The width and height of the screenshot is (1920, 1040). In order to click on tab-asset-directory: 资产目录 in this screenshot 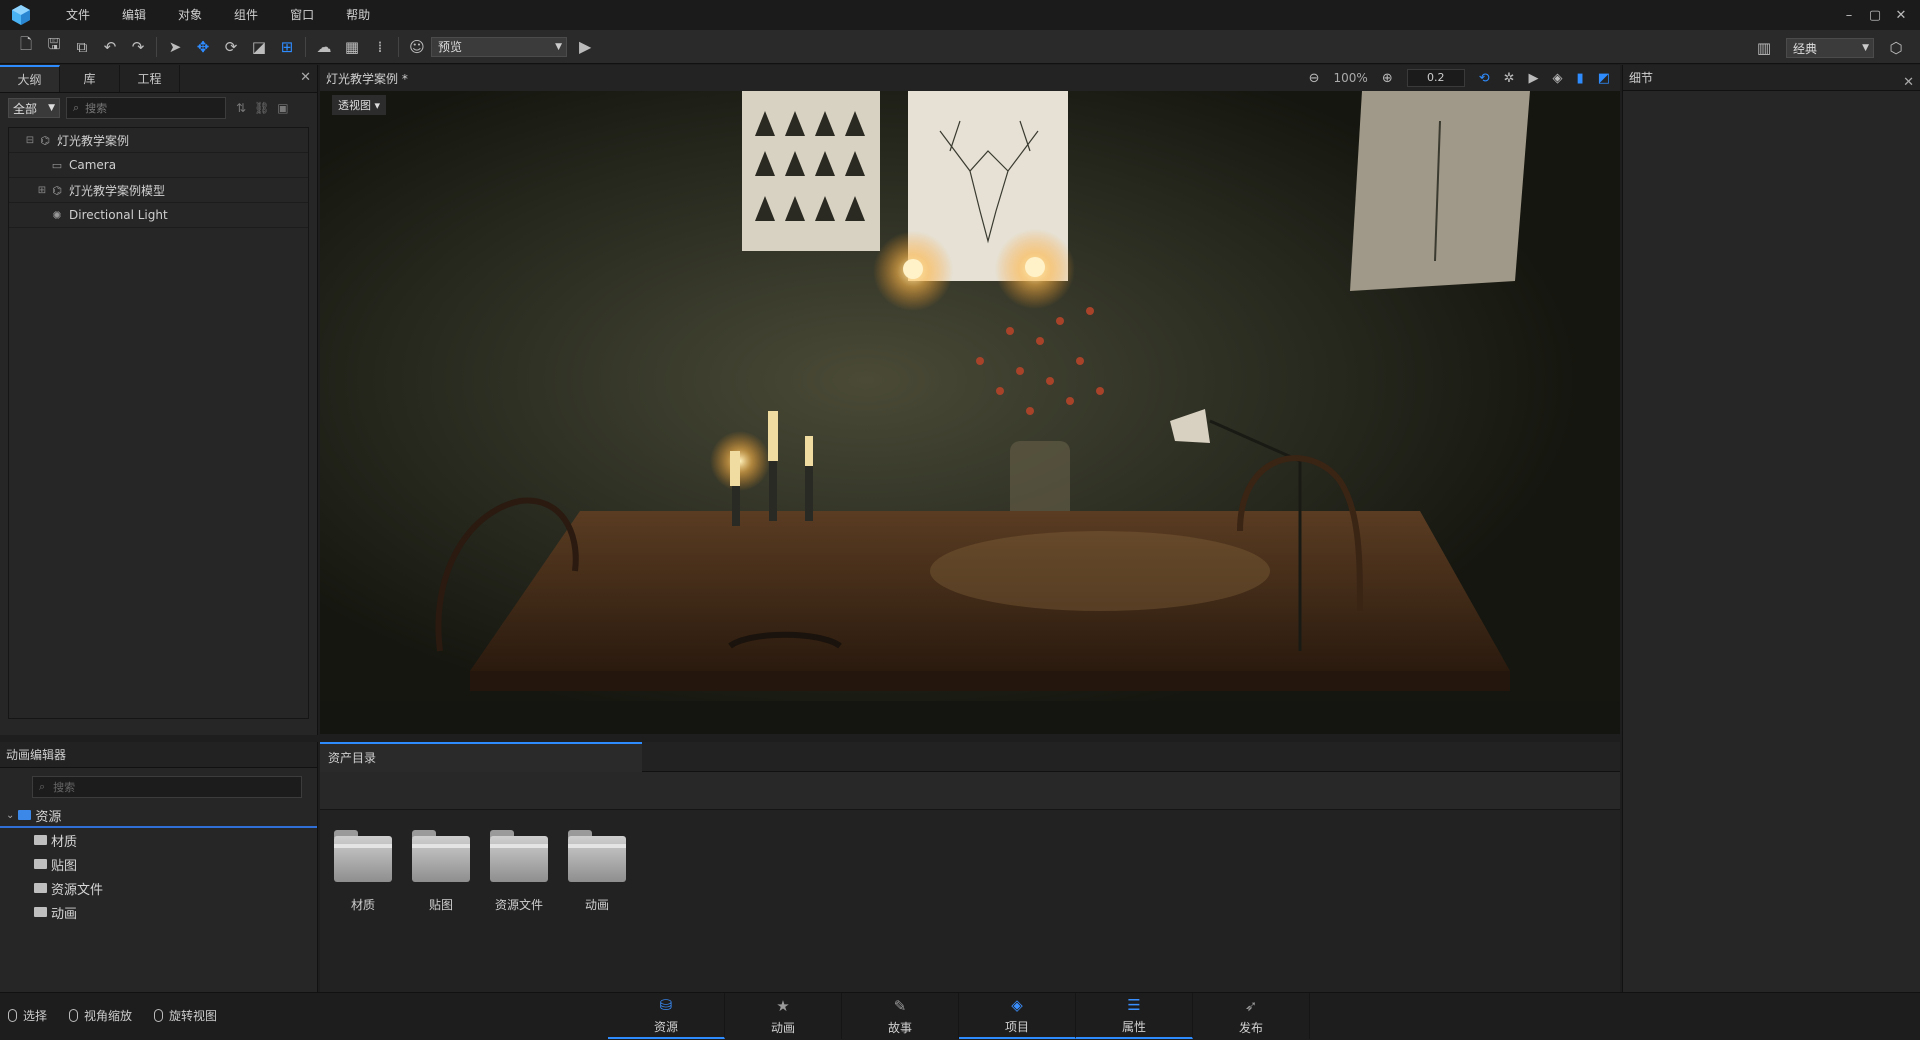, I will do `click(481, 757)`.